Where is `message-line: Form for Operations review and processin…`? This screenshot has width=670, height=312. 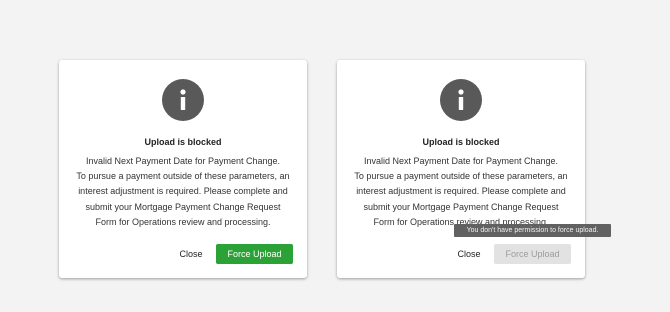
message-line: Form for Operations review and processin… is located at coordinates (183, 221).